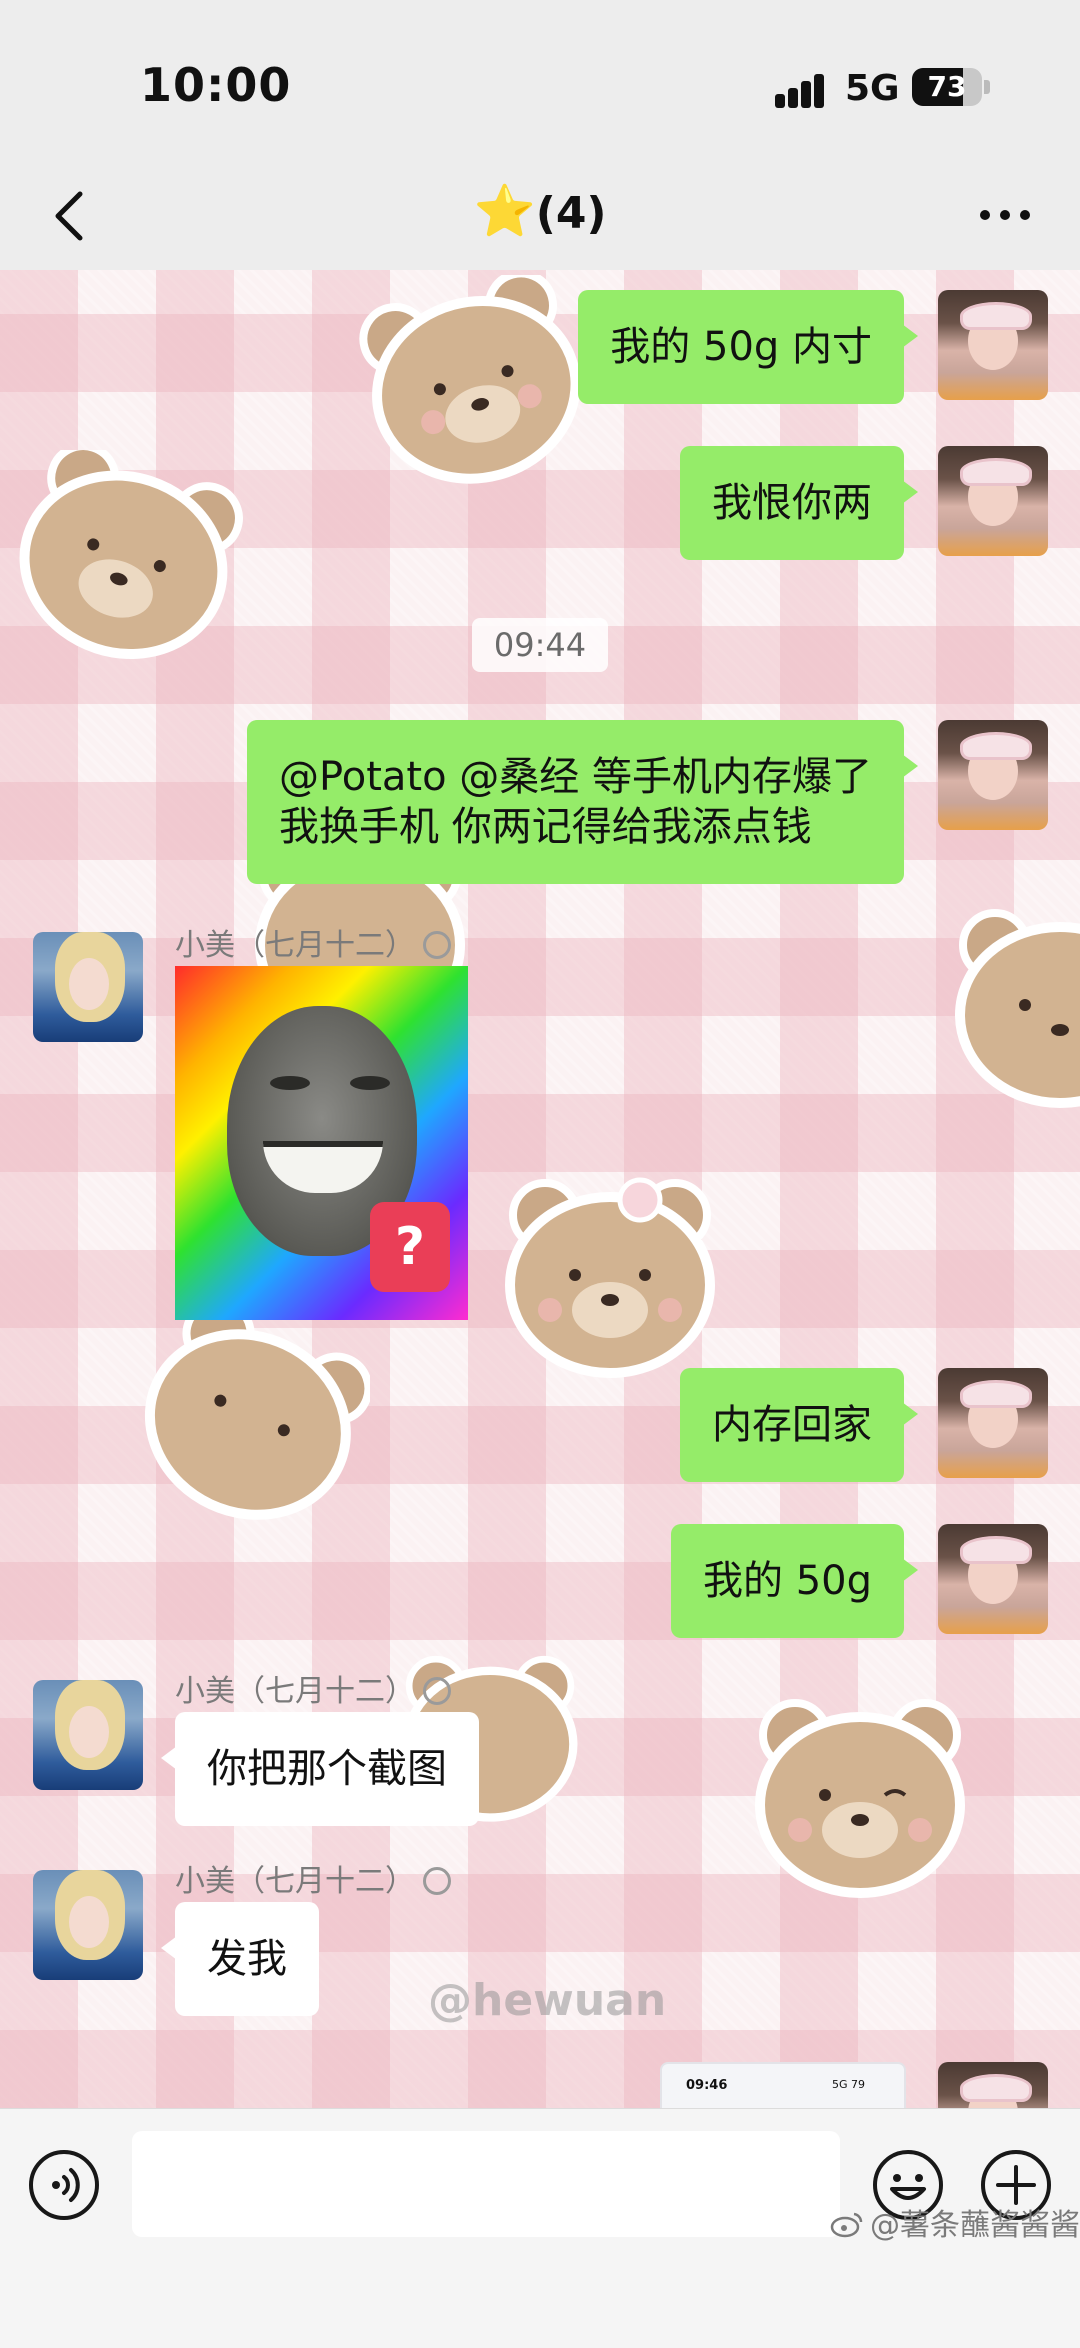 The image size is (1080, 2348). What do you see at coordinates (540, 80) in the screenshot?
I see `status-bar: 10:00 5G 73` at bounding box center [540, 80].